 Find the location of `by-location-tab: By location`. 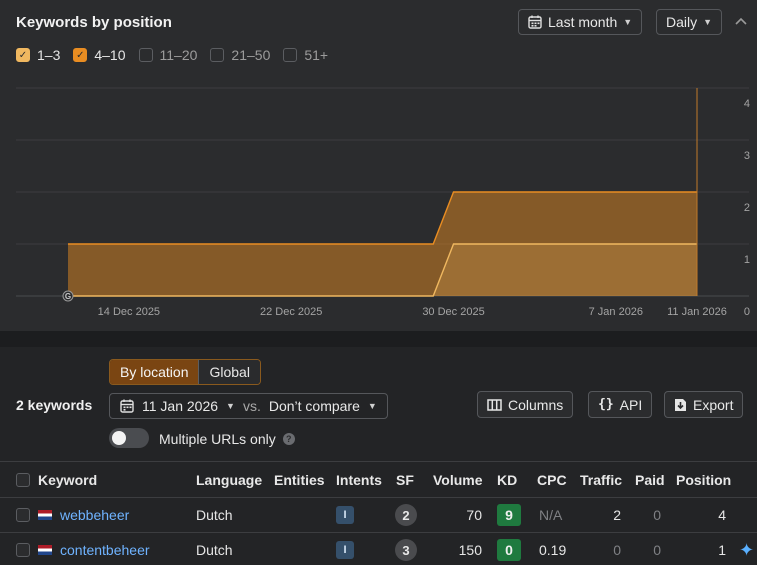

by-location-tab: By location is located at coordinates (154, 372).